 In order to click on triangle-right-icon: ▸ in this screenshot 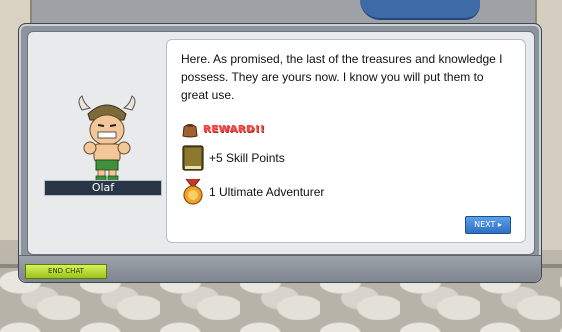, I will do `click(499, 224)`.